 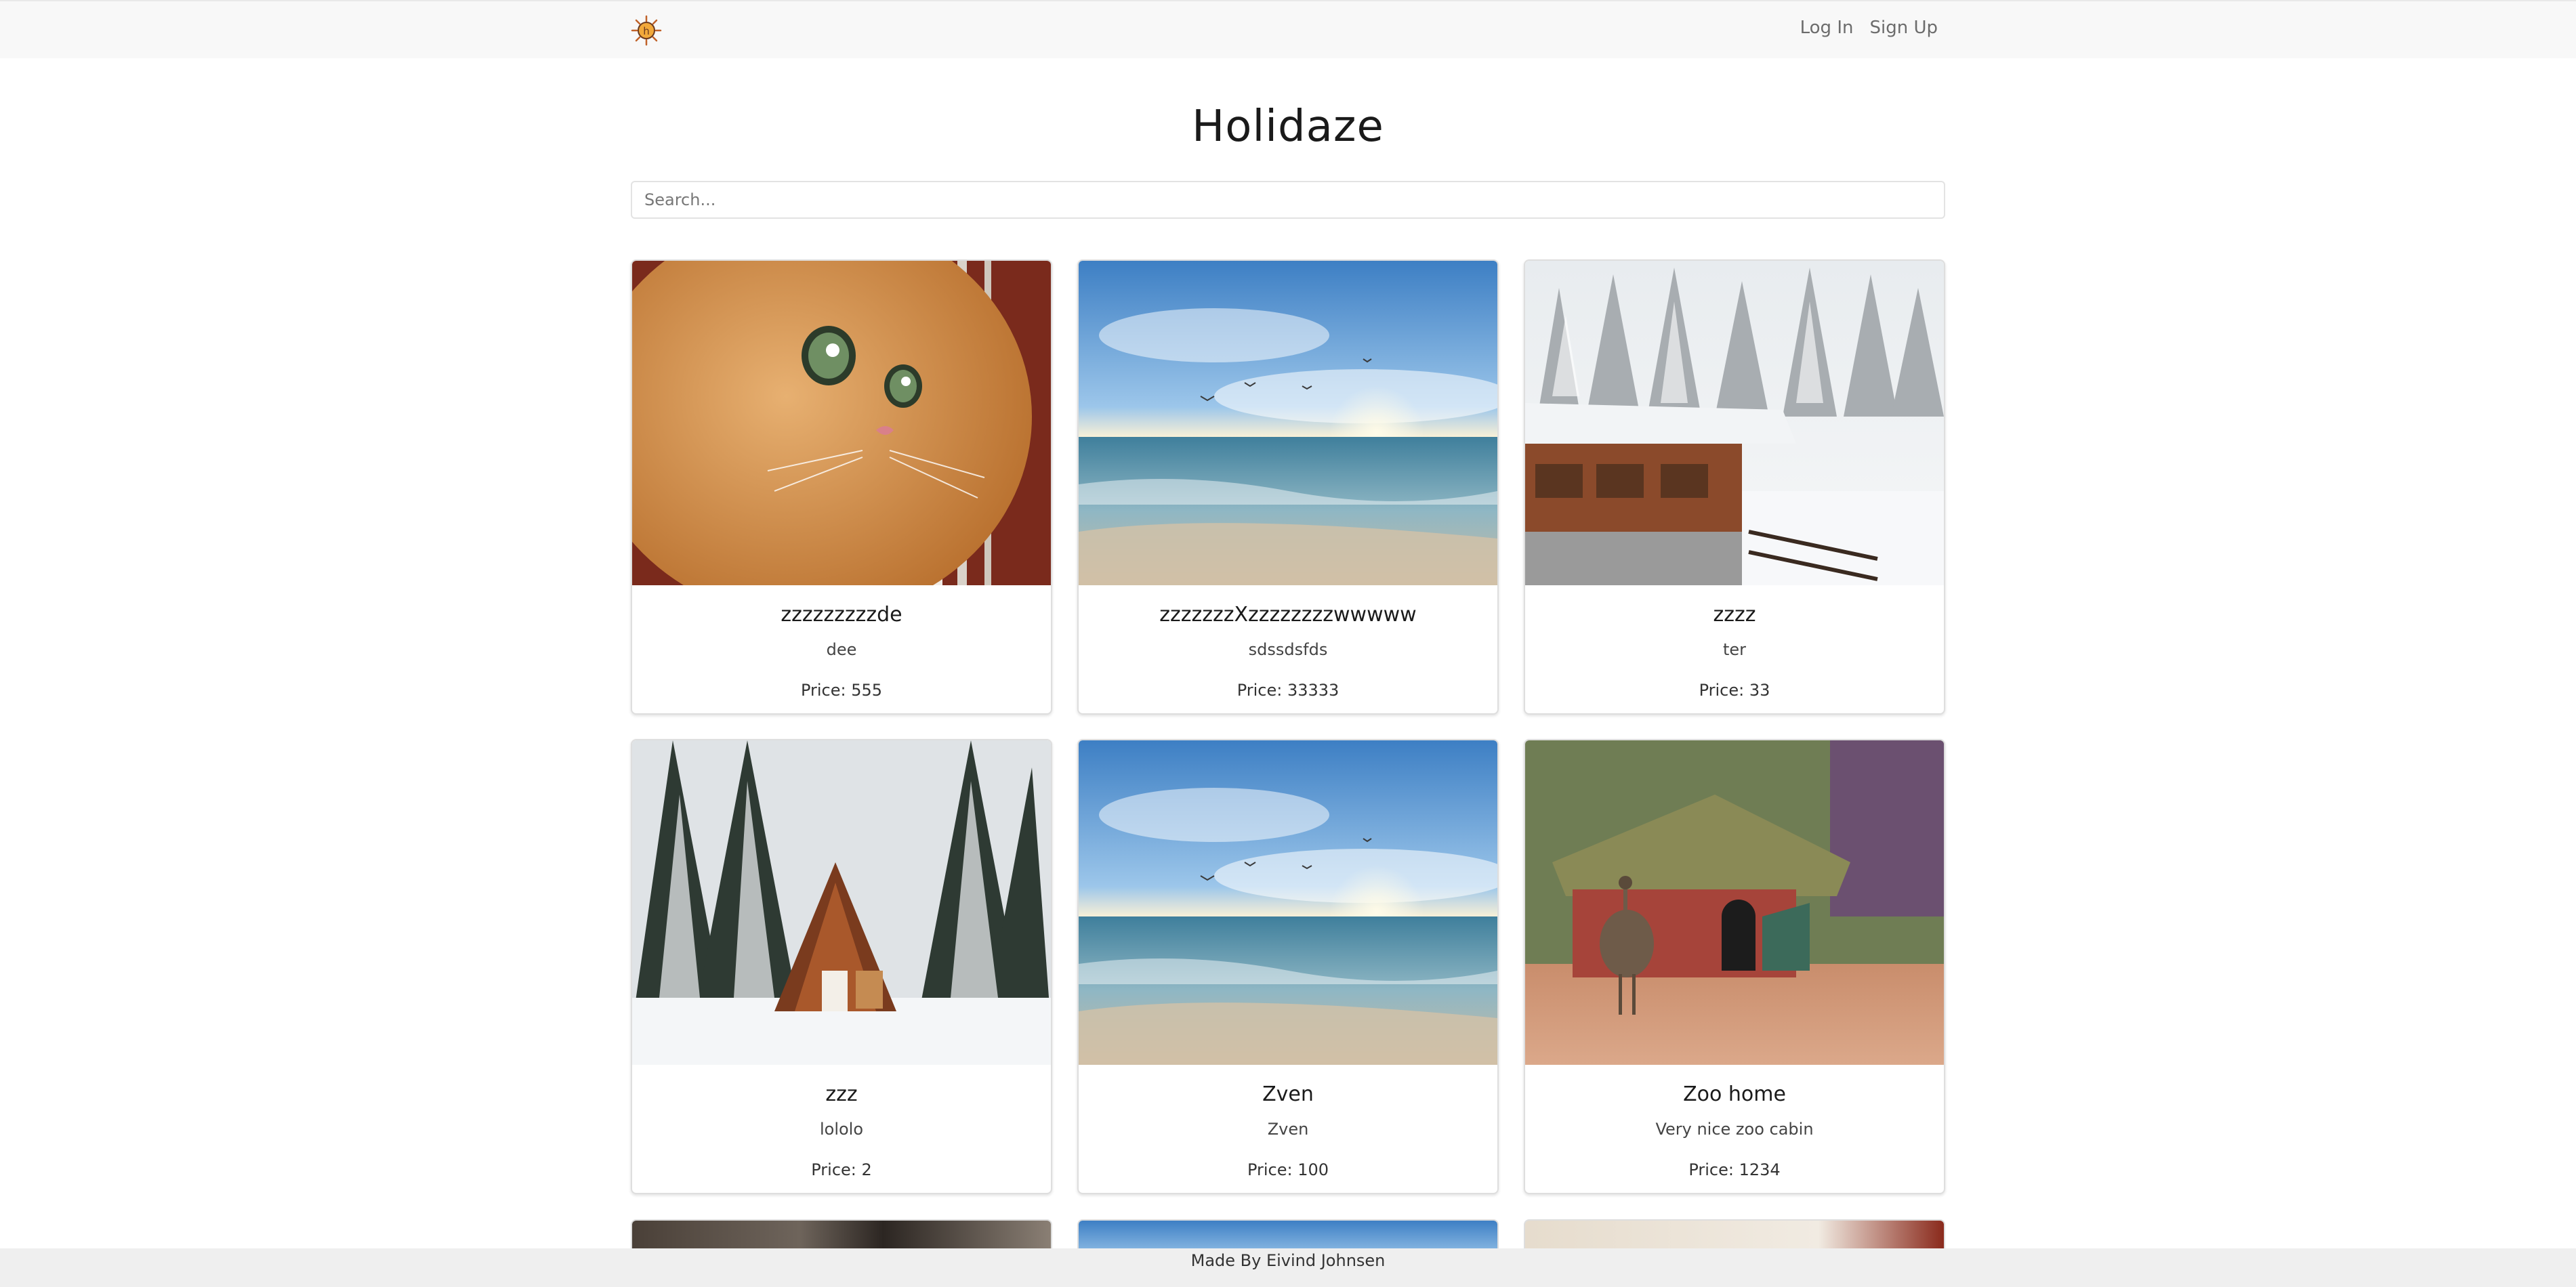 I want to click on card-description: ter, so click(x=1734, y=650).